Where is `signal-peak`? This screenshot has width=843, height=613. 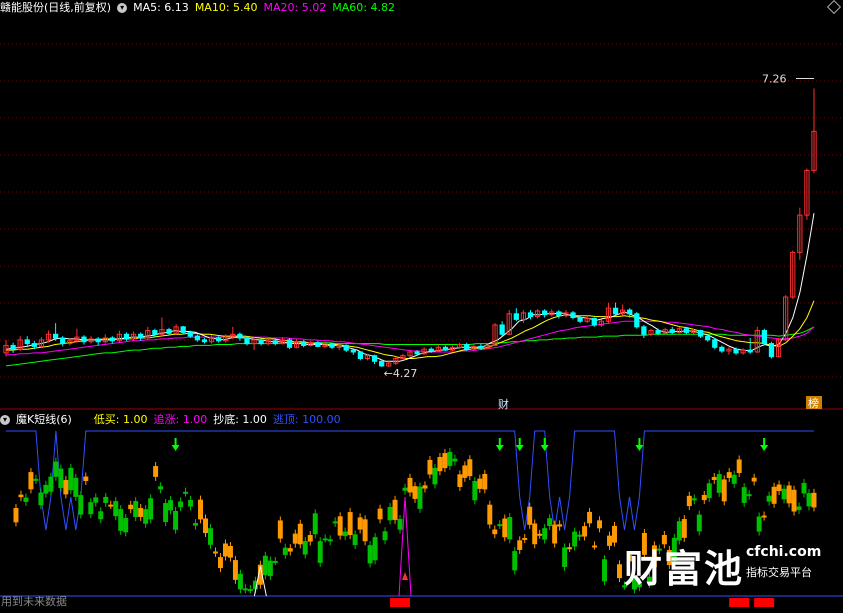
signal-peak is located at coordinates (405, 546).